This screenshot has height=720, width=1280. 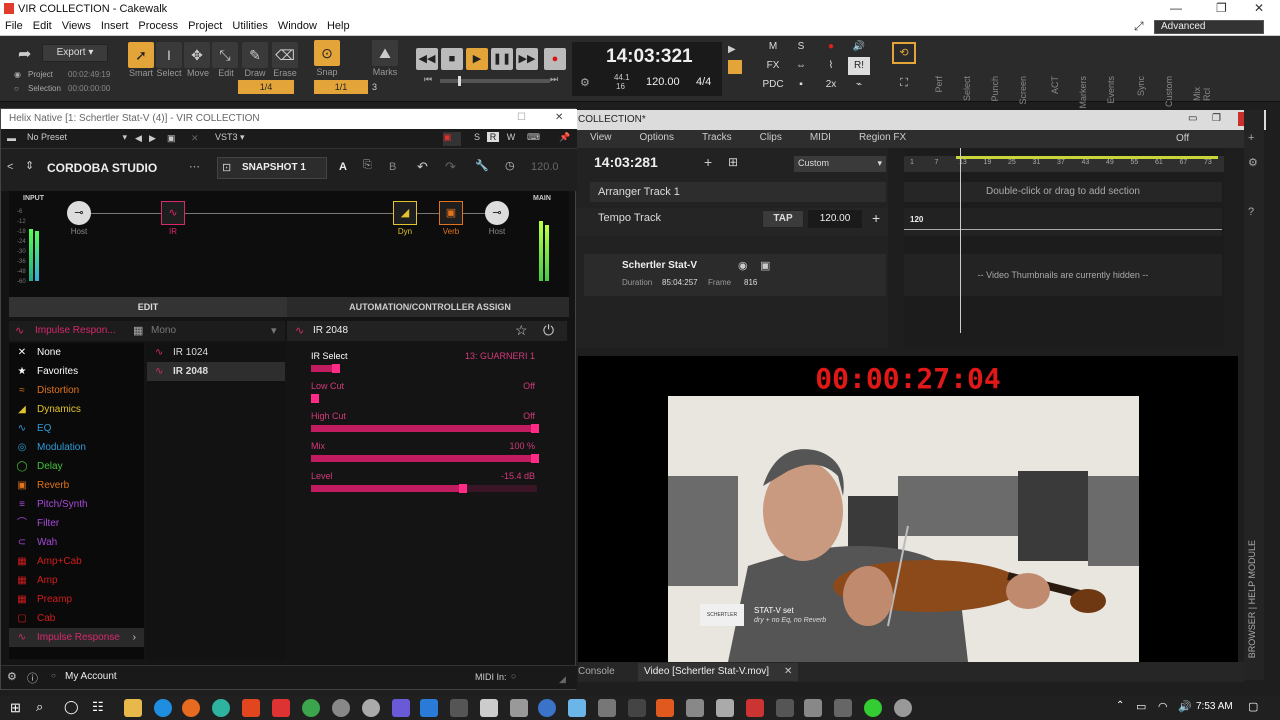 What do you see at coordinates (801, 66) in the screenshot?
I see `link-icon: ⇔` at bounding box center [801, 66].